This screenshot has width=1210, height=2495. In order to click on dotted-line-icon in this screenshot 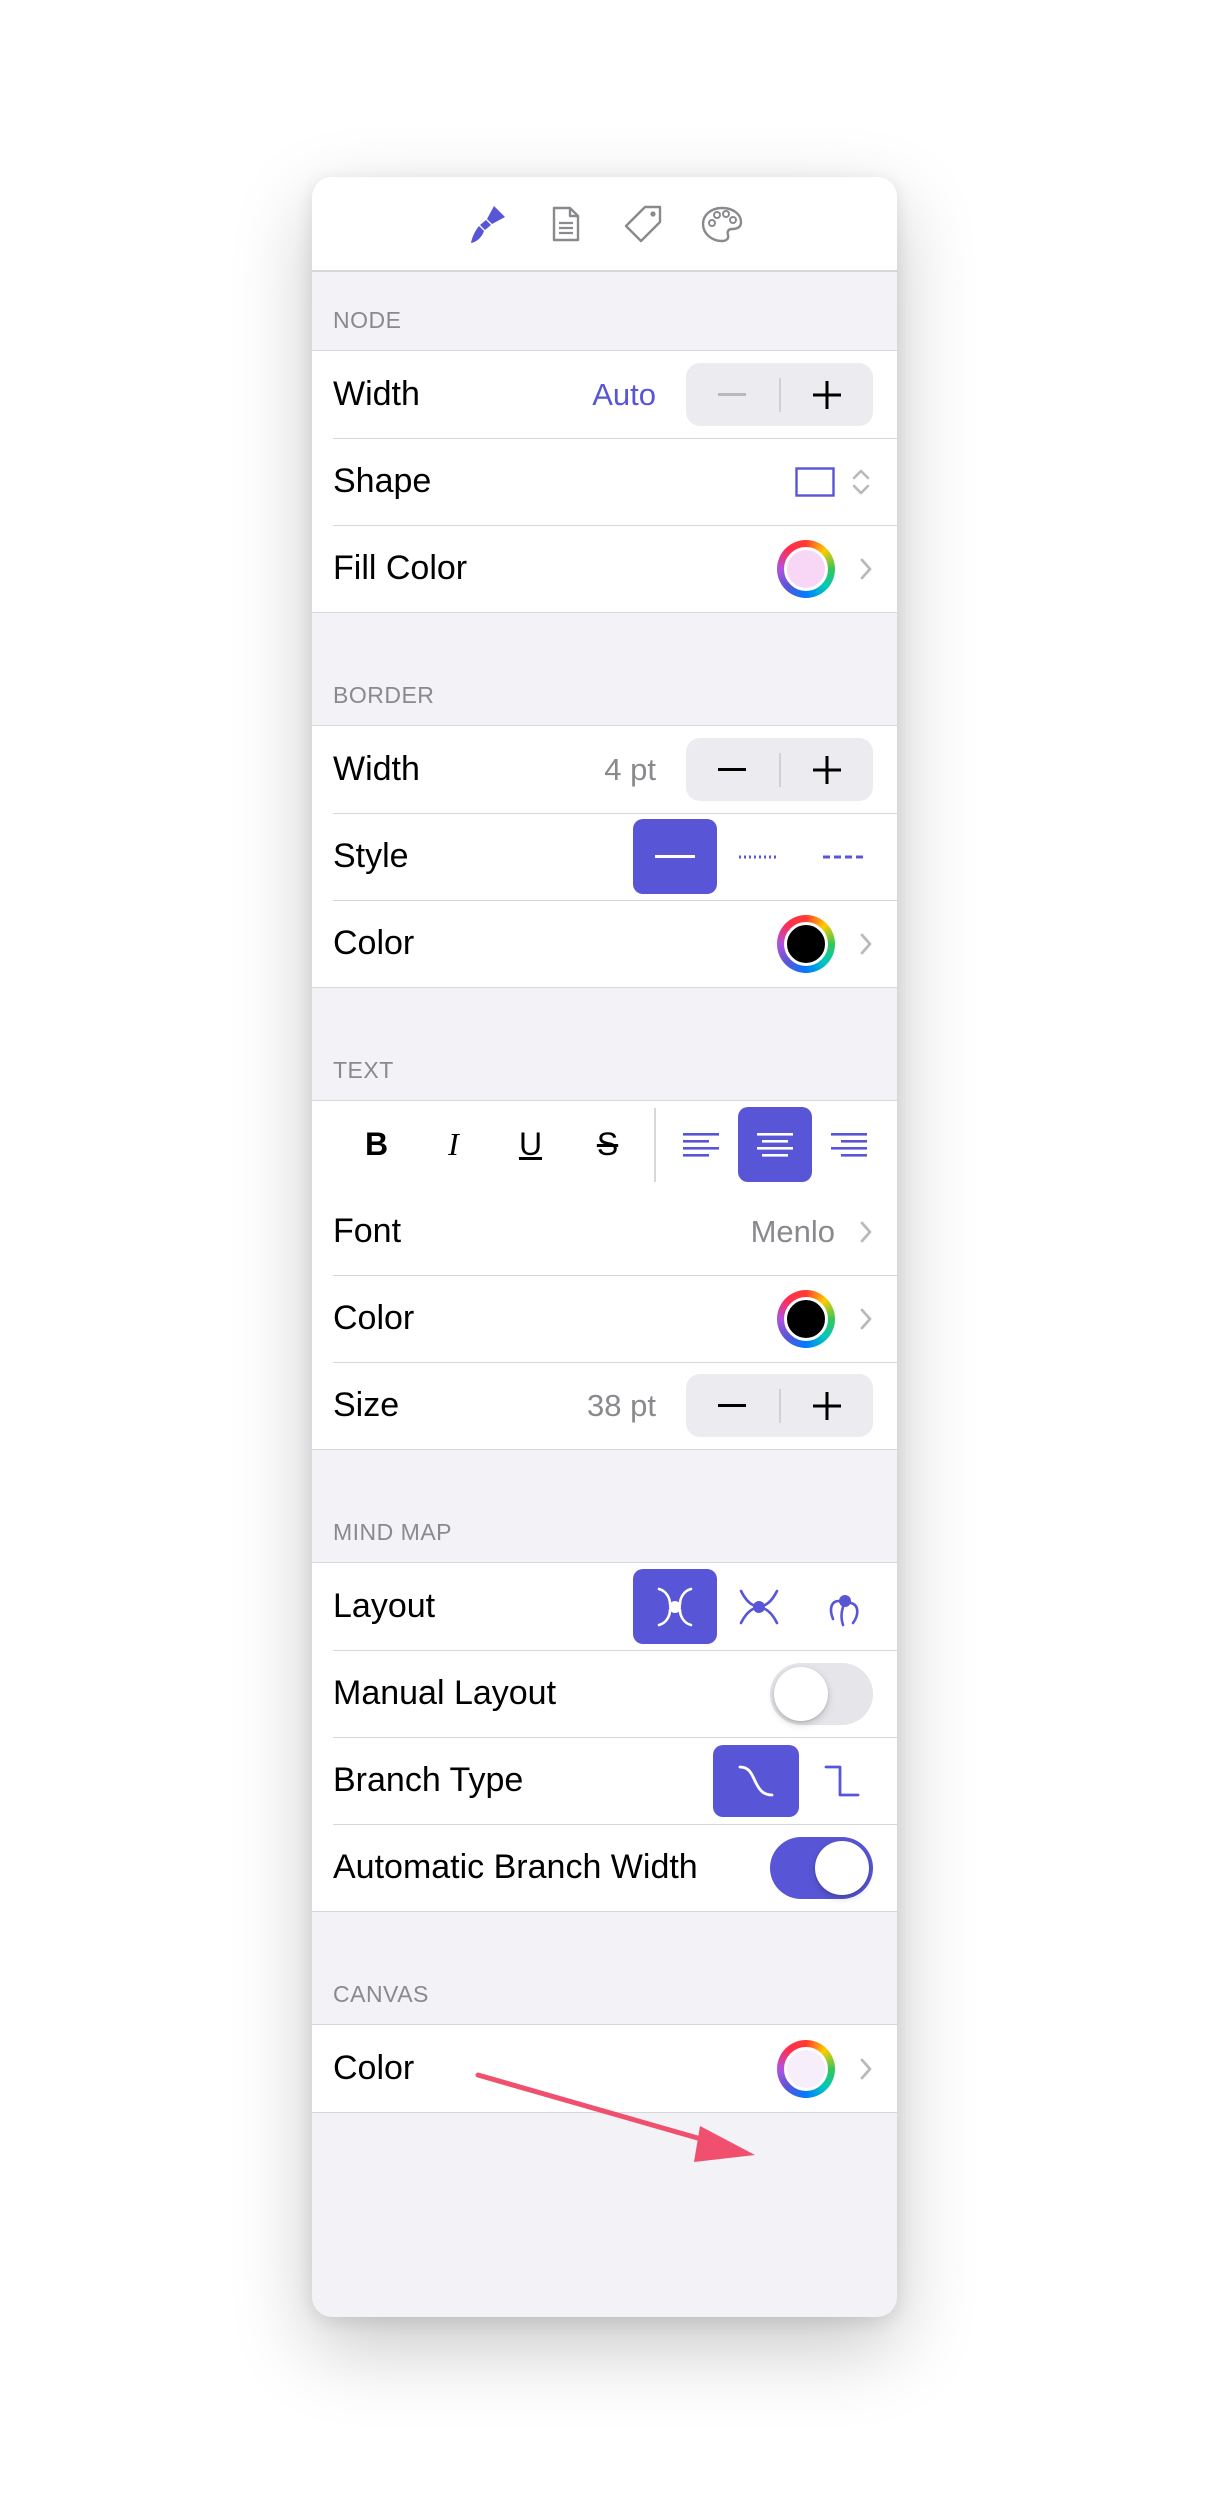, I will do `click(759, 856)`.